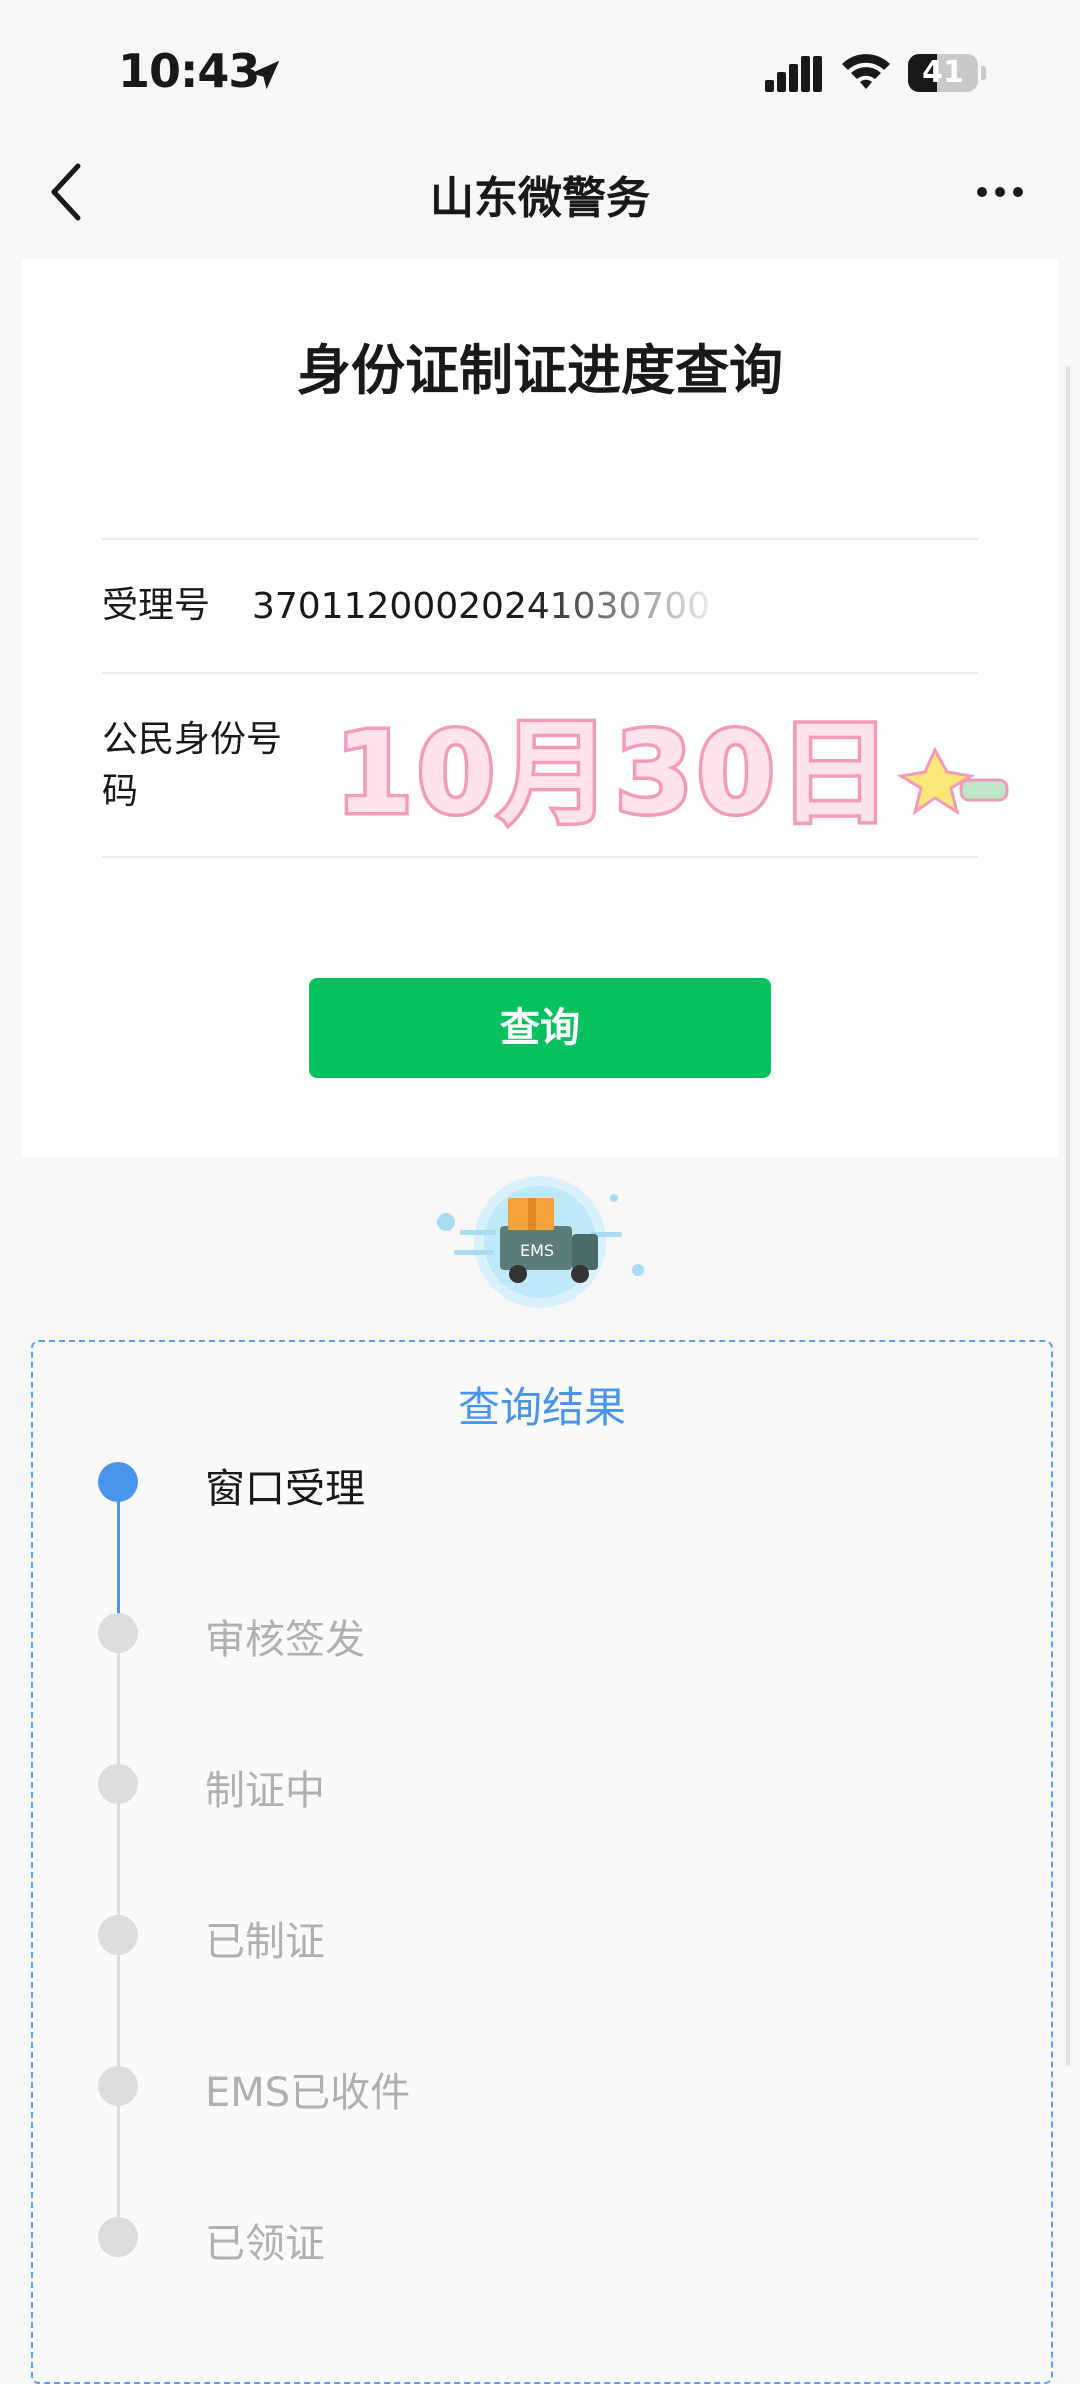  What do you see at coordinates (308, 2093) in the screenshot?
I see `step-label: EMS已收件` at bounding box center [308, 2093].